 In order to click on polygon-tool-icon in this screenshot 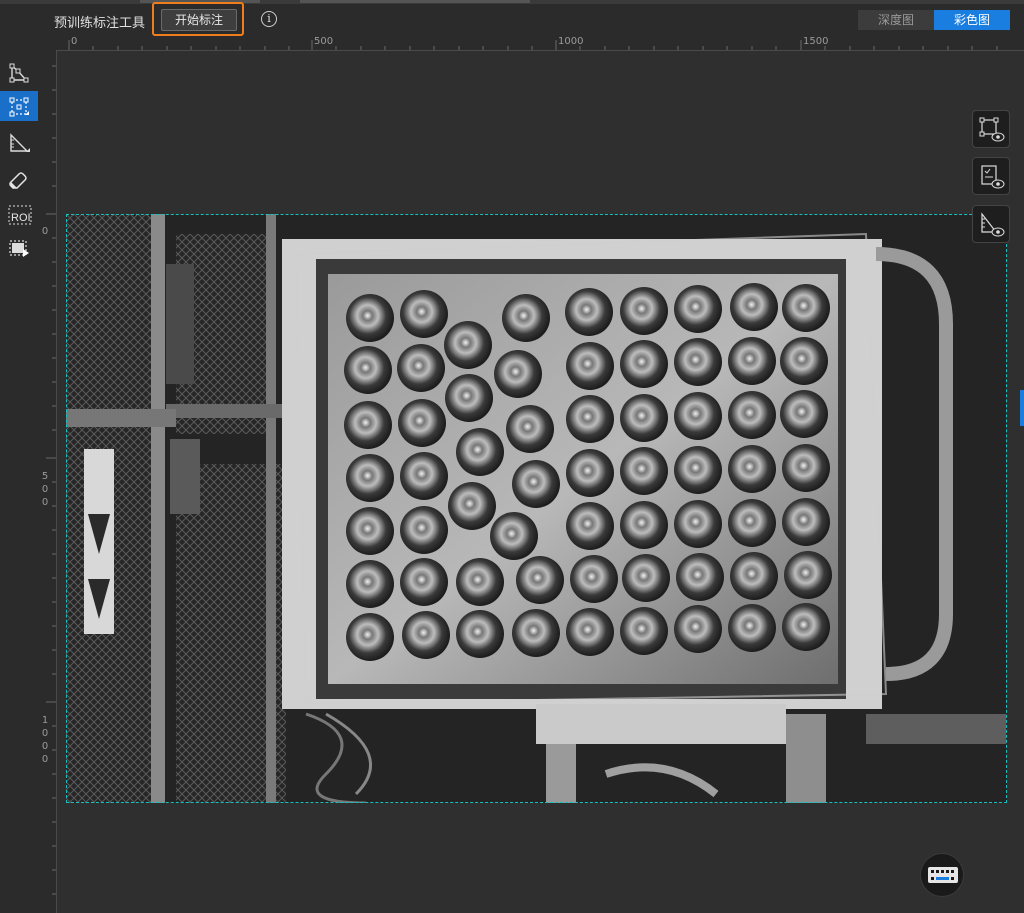, I will do `click(19, 73)`.